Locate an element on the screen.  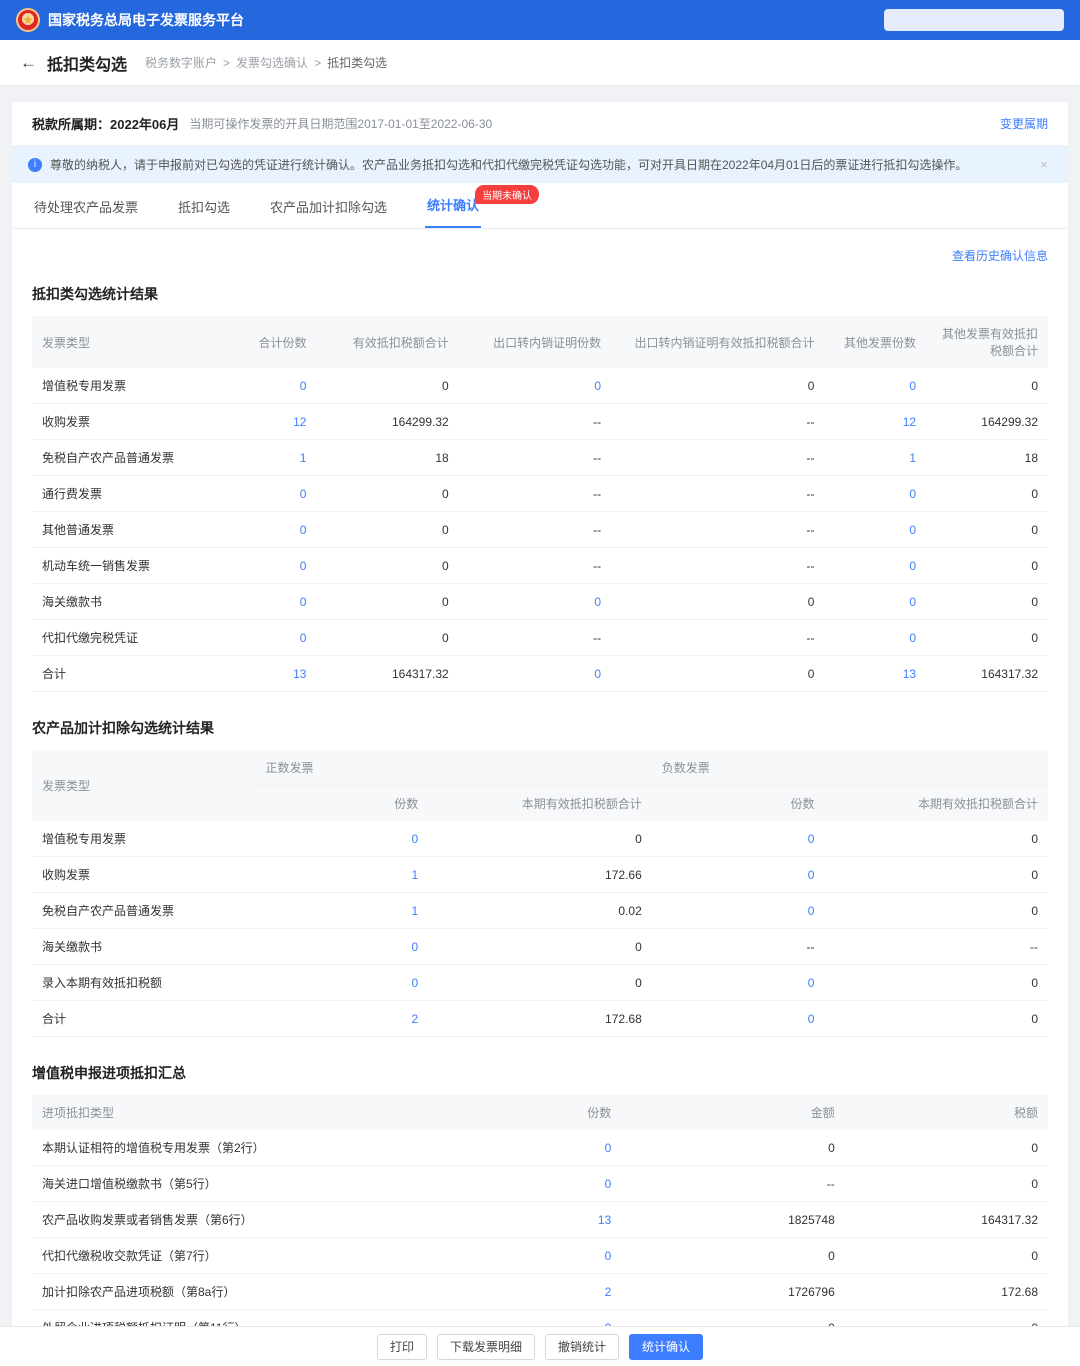
change-period-link: 变更属期 is located at coordinates (1024, 123).